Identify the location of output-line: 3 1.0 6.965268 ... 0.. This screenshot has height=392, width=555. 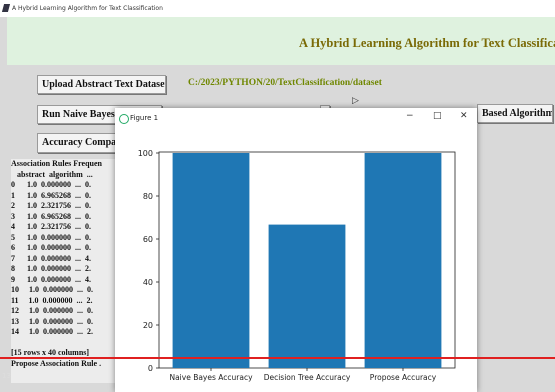
(51, 216).